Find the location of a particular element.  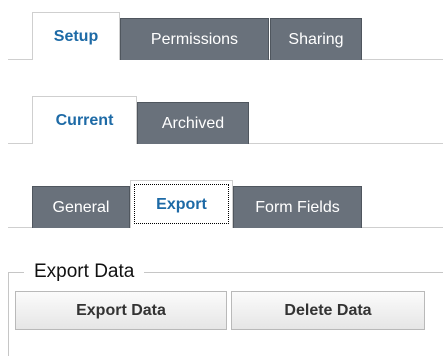

main-tab-bar: Setup Permissions Sharing is located at coordinates (225, 36).